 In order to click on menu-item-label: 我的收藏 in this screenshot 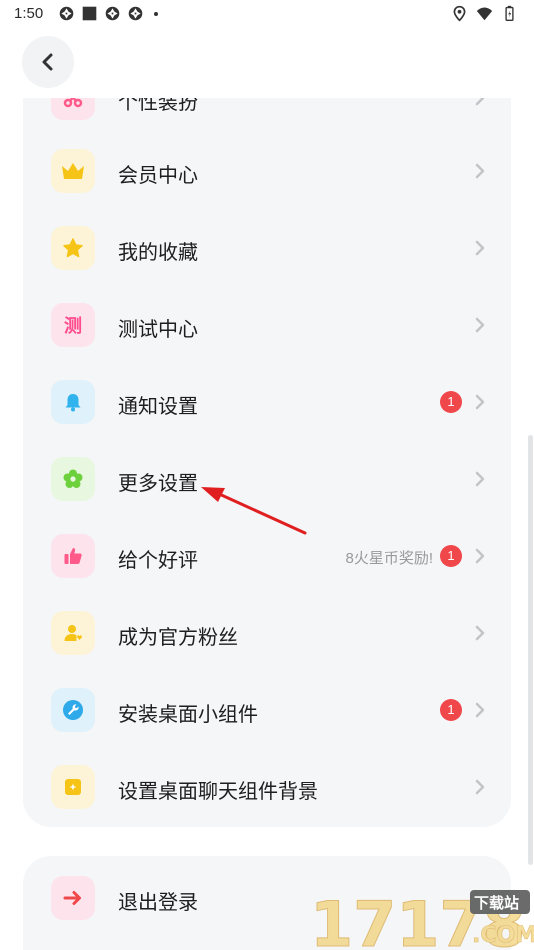, I will do `click(158, 253)`.